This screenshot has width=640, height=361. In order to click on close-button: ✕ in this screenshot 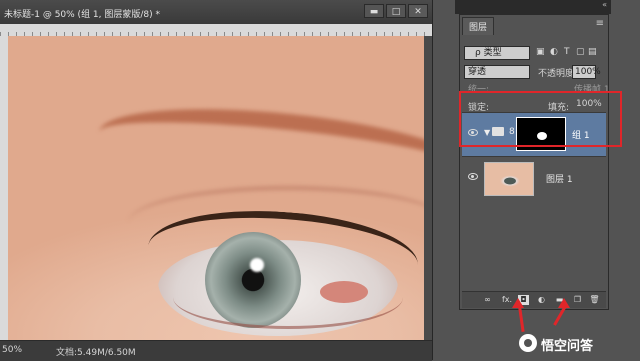, I will do `click(418, 11)`.